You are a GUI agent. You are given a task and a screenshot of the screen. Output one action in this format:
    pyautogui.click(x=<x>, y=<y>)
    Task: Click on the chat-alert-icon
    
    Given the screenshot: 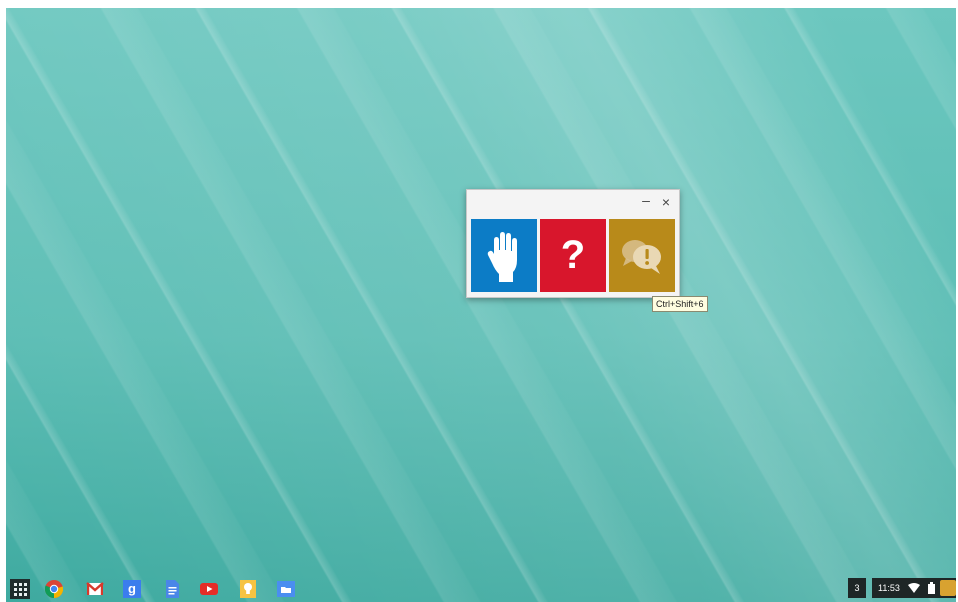 What is the action you would take?
    pyautogui.click(x=641, y=256)
    